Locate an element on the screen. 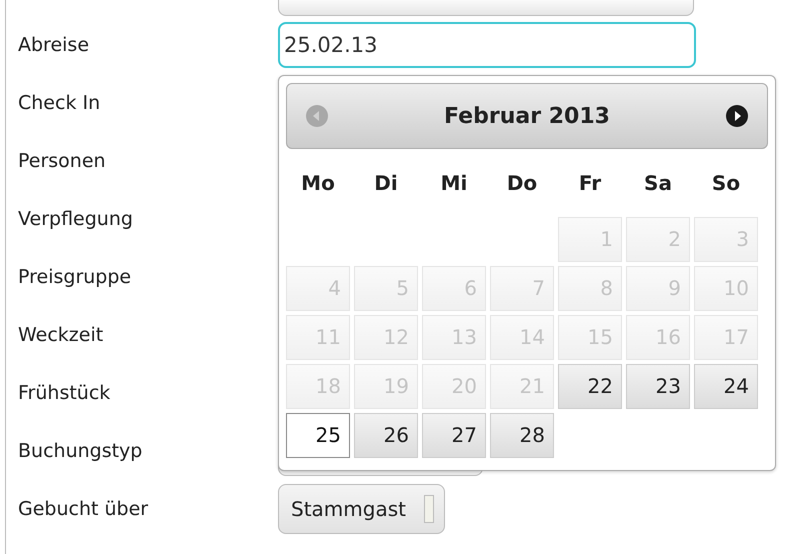 The height and width of the screenshot is (554, 800). dropdown-handle-icon is located at coordinates (429, 509).